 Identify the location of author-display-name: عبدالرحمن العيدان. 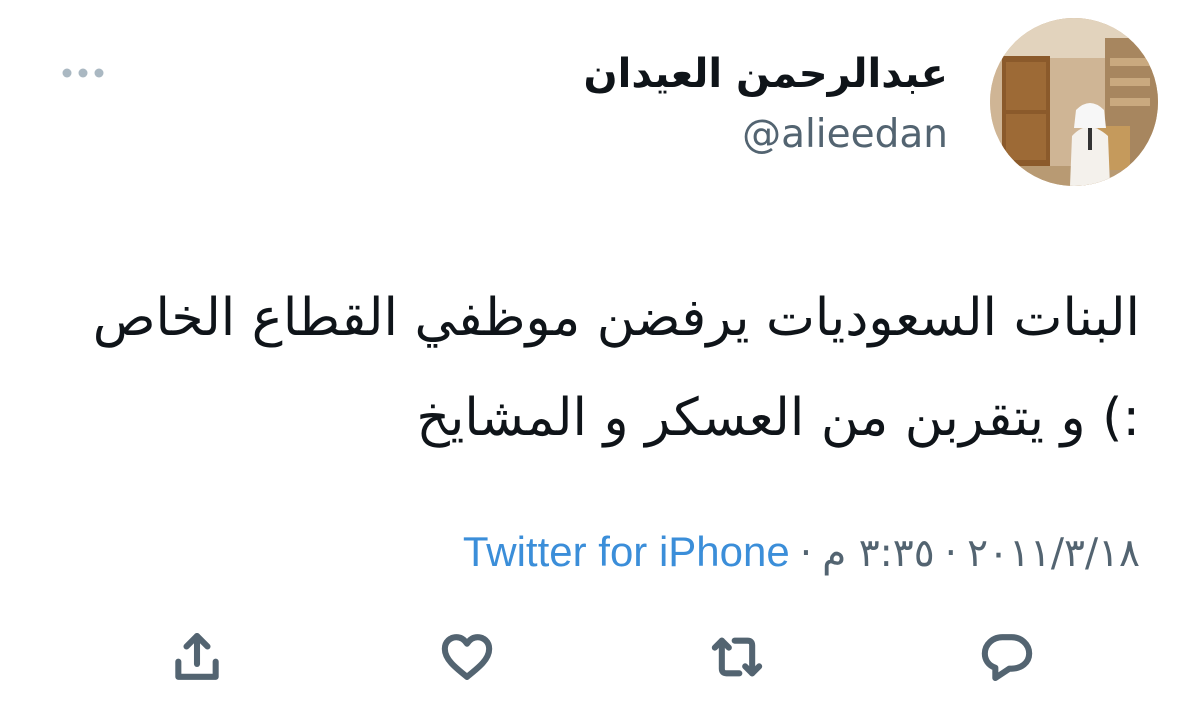
(765, 74).